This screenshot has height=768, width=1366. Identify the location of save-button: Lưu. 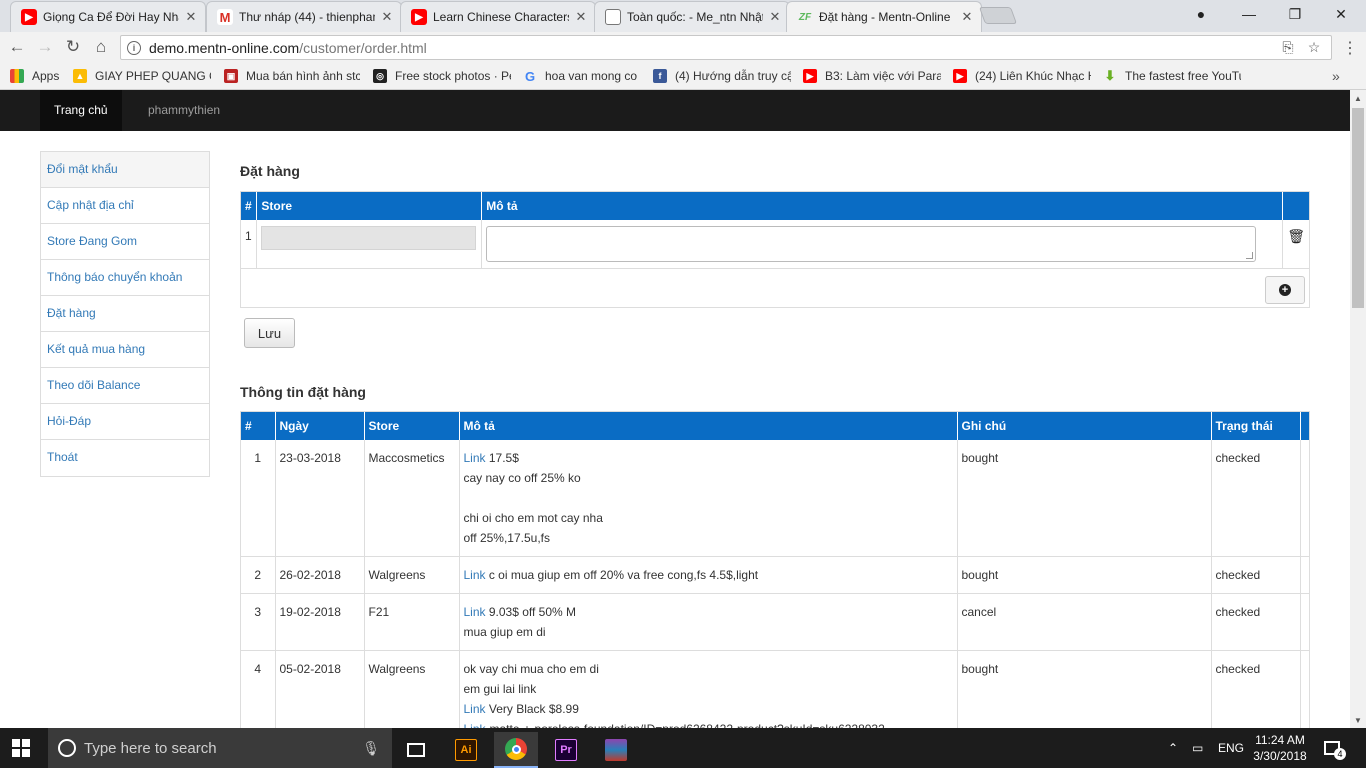
(269, 333).